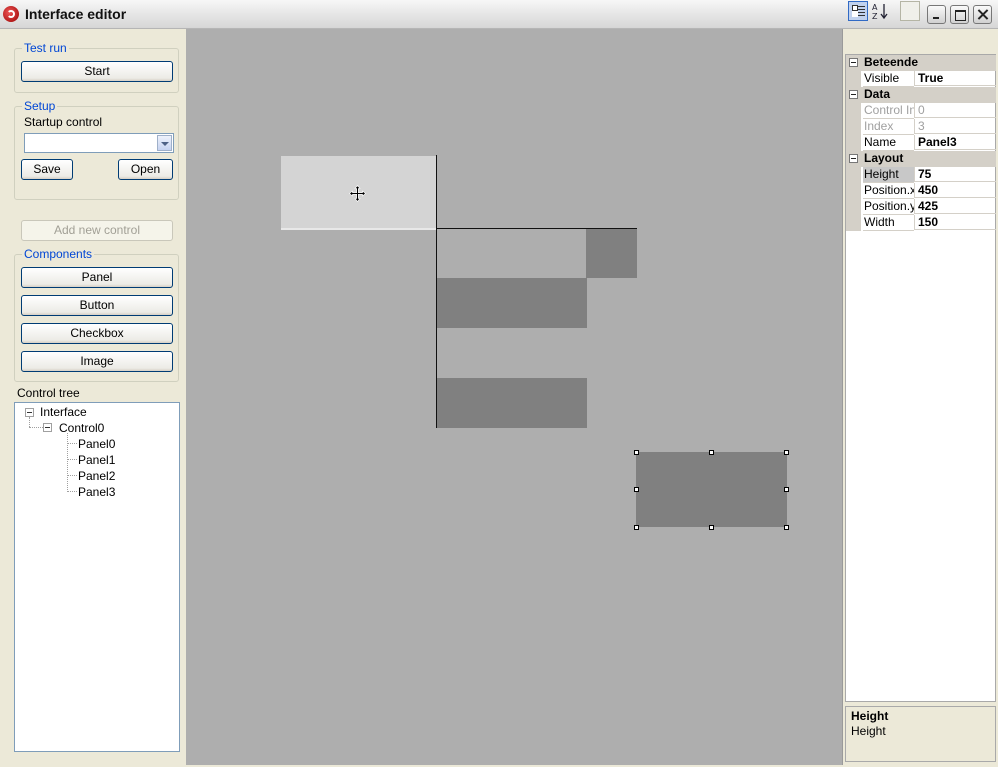  Describe the element at coordinates (45, 48) in the screenshot. I see `test-run-title: Test run` at that location.